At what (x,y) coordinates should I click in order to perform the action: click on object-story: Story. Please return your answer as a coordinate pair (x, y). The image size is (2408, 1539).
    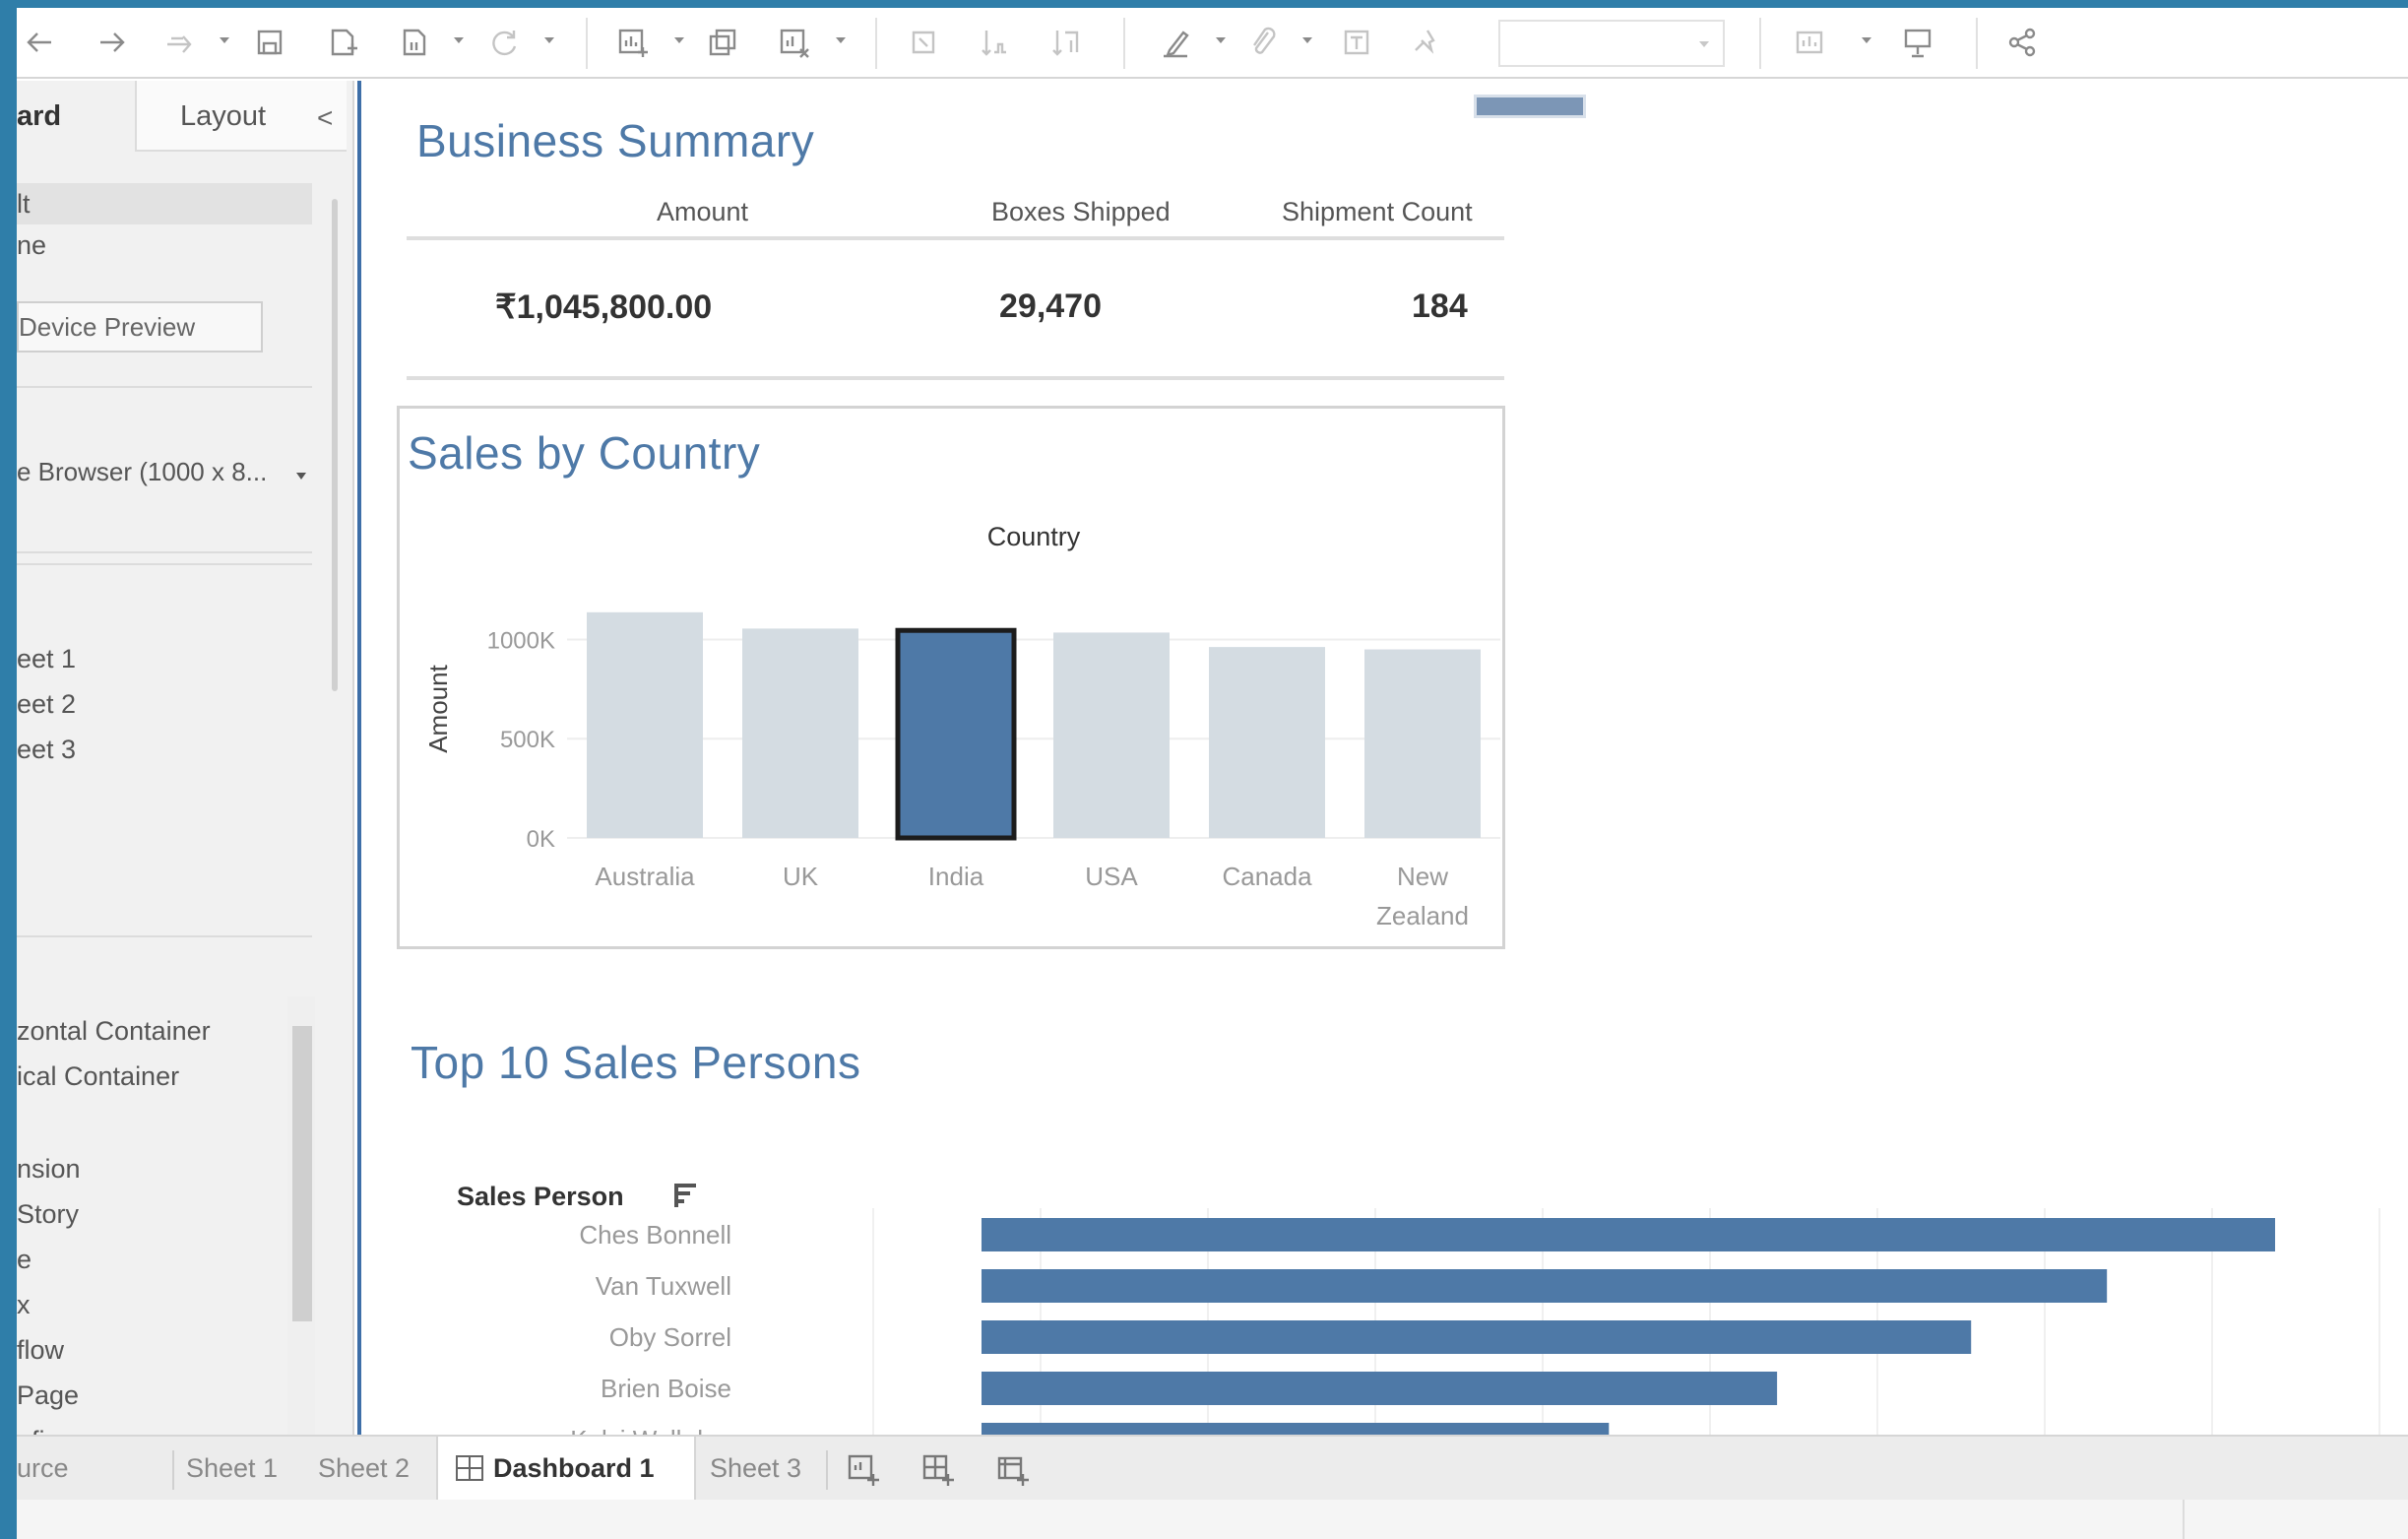
    Looking at the image, I should click on (48, 1214).